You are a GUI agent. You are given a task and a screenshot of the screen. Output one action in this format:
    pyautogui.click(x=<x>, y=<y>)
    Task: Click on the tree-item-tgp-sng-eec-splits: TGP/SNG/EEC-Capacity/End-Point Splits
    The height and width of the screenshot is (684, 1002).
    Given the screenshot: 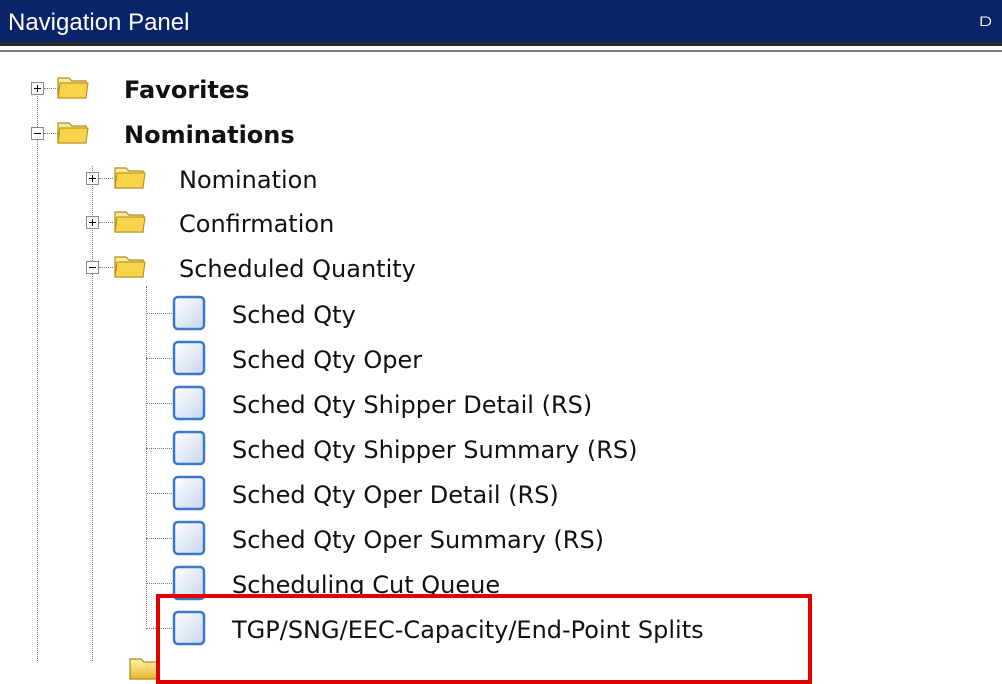 What is the action you would take?
    pyautogui.click(x=496, y=628)
    